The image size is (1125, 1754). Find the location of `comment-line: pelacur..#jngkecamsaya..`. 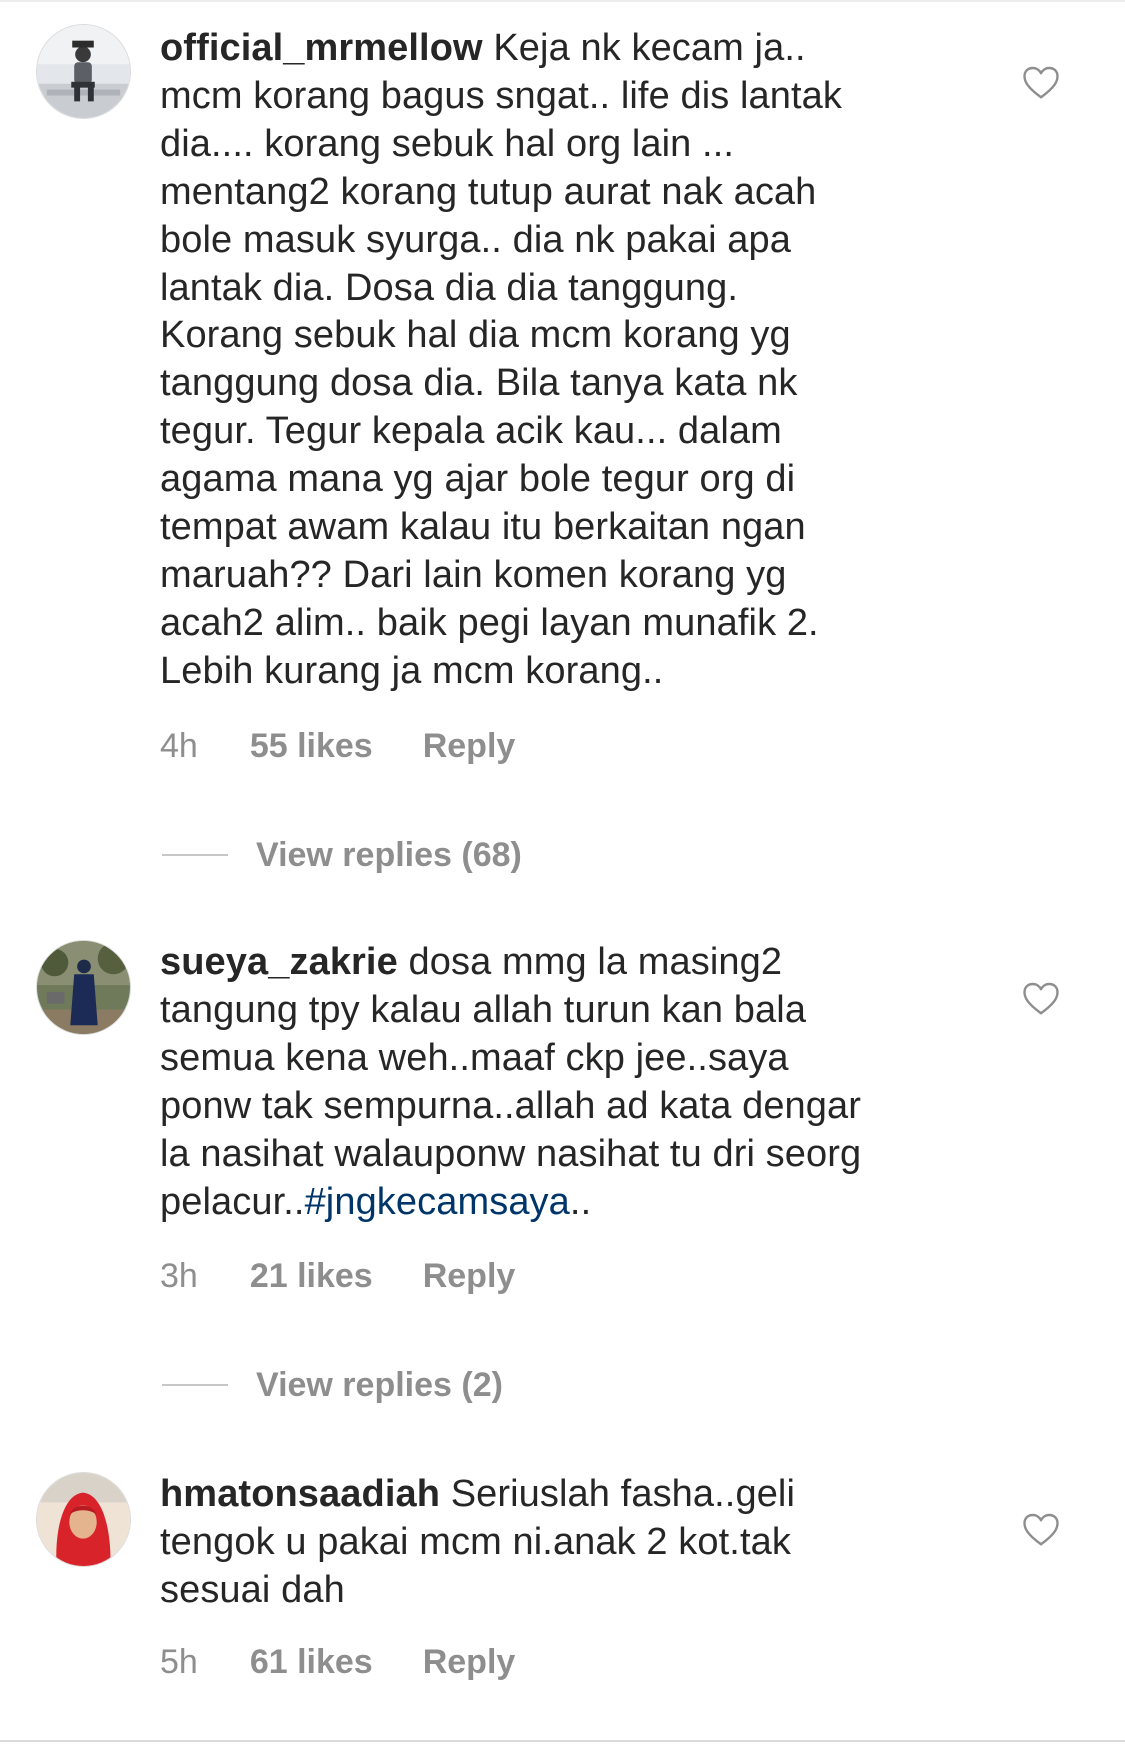

comment-line: pelacur..#jngkecamsaya.. is located at coordinates (376, 1201).